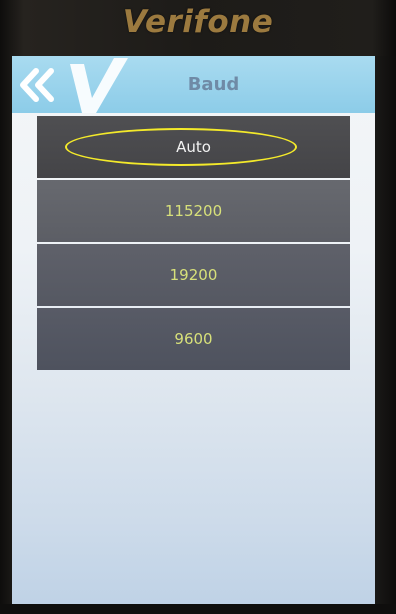 The image size is (396, 614). I want to click on baud-option-label: 19200, so click(193, 275).